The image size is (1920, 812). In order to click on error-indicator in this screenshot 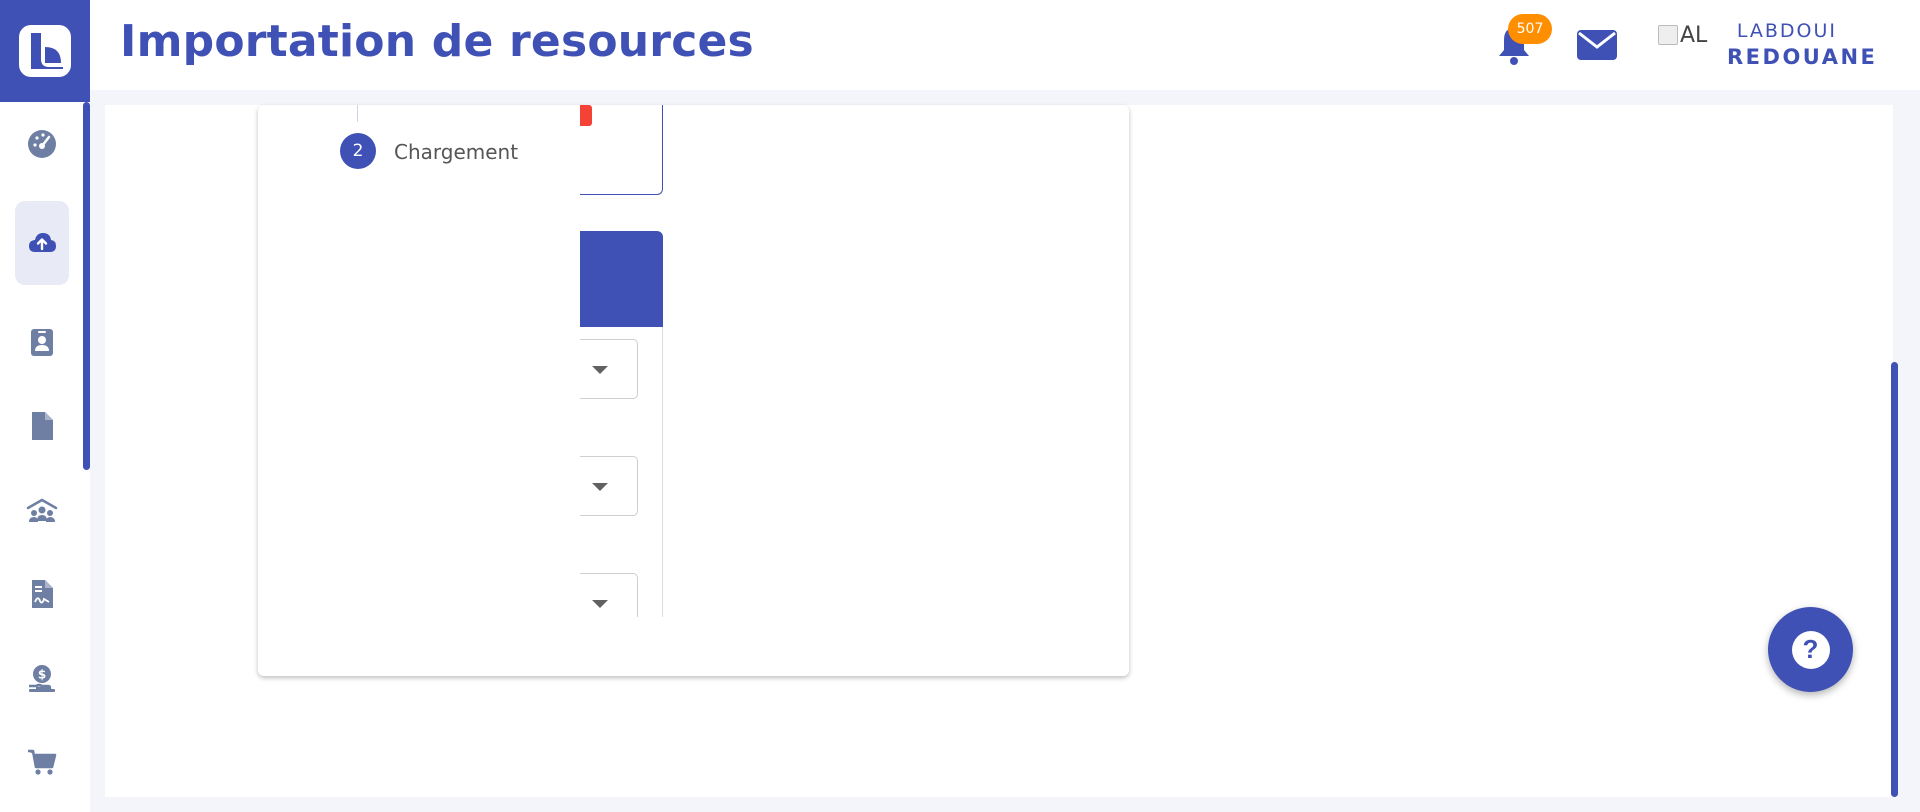, I will do `click(586, 115)`.